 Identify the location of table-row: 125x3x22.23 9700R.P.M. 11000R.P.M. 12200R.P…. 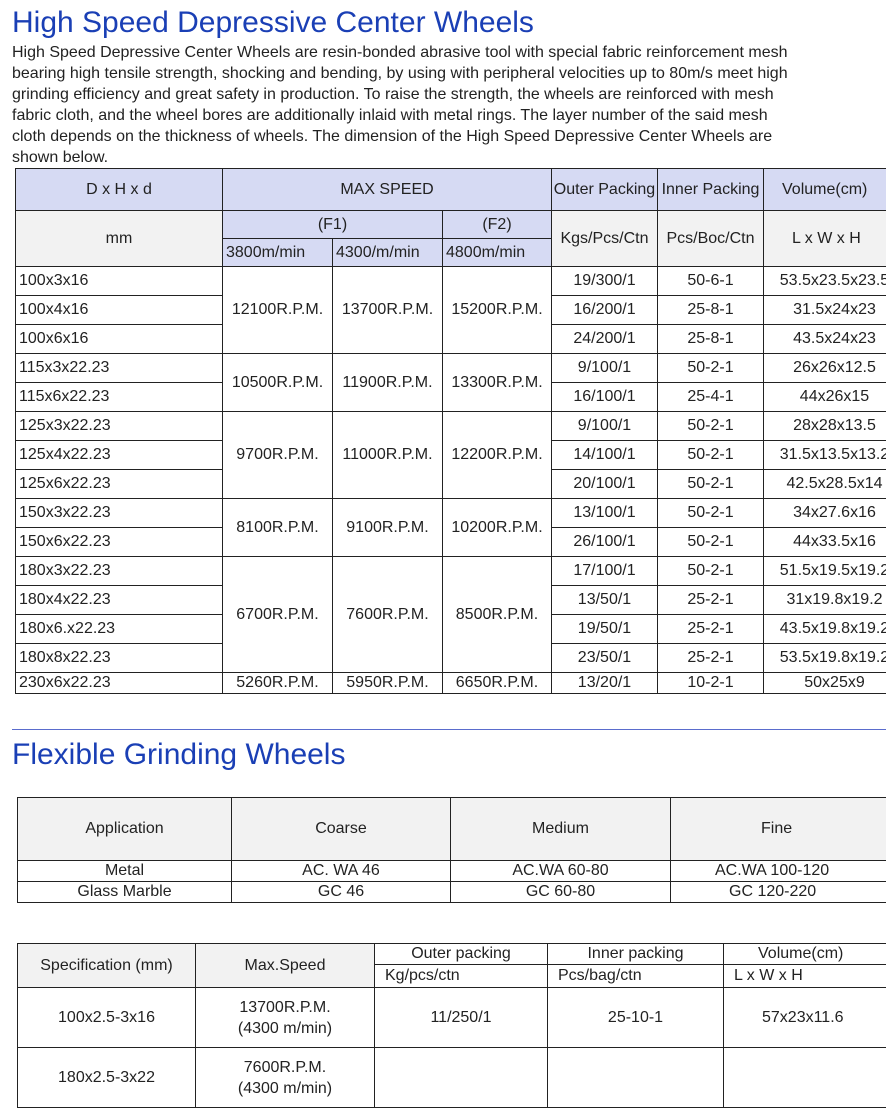
(450, 455).